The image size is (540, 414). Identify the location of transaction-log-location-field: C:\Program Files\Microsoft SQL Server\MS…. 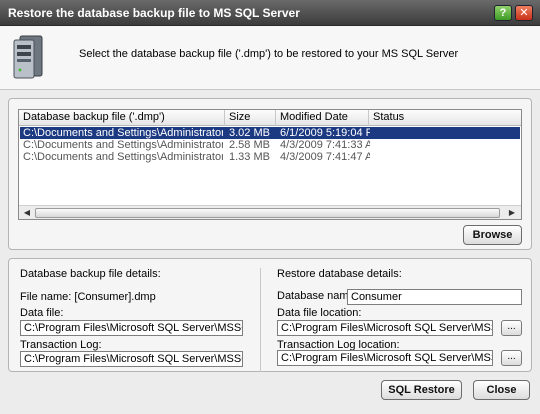
(385, 358).